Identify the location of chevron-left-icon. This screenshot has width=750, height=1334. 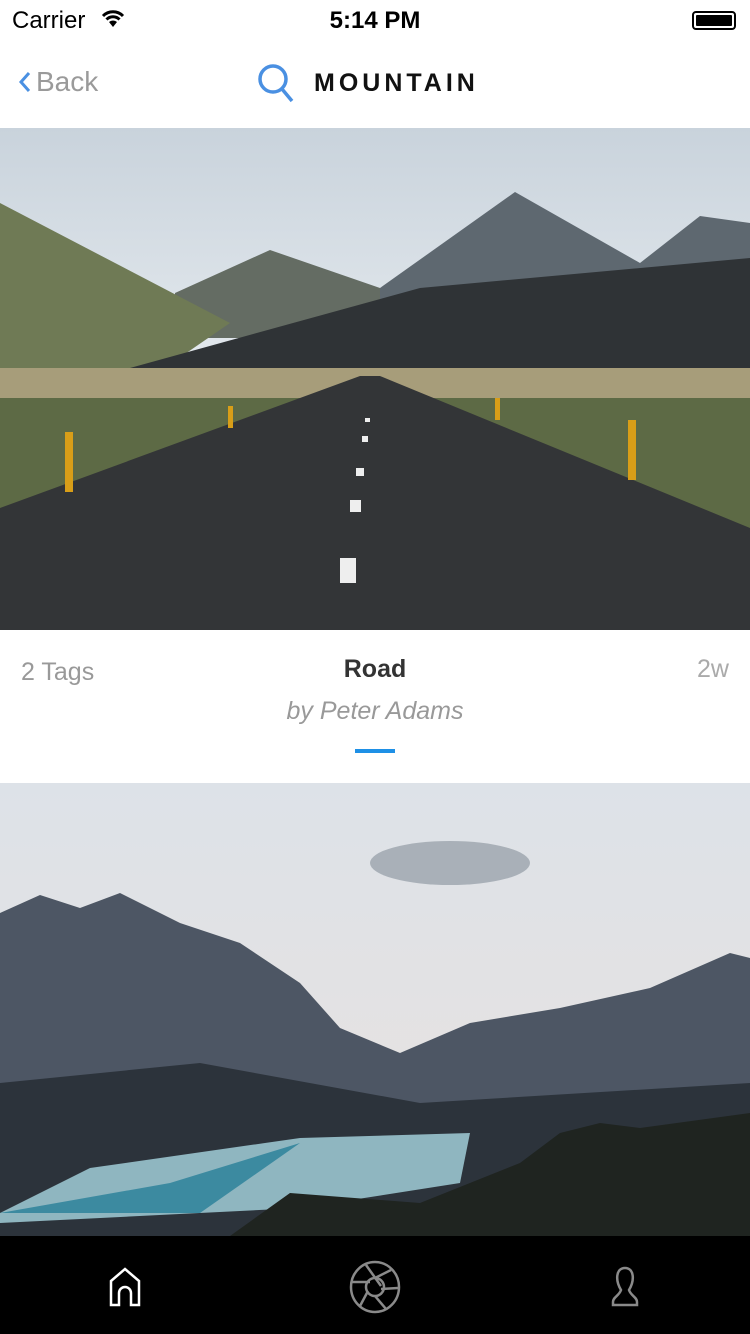
(24, 82).